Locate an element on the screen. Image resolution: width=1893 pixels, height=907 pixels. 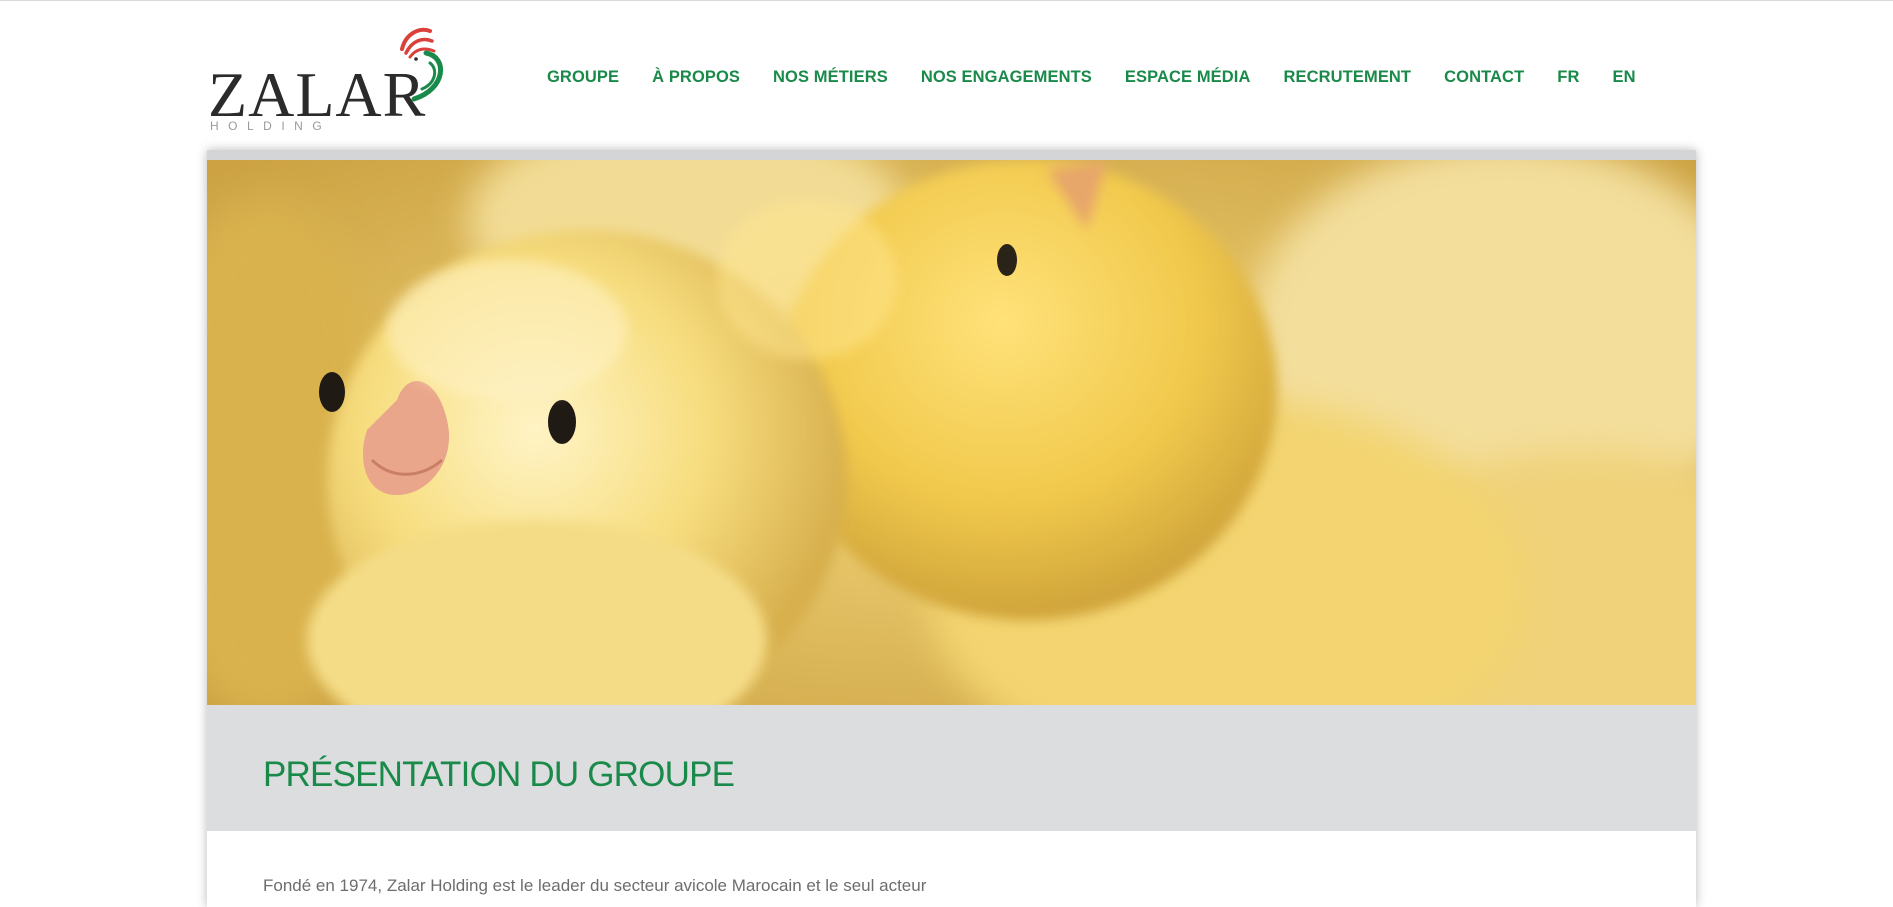
title-band: PRÉSENTATION DU GROUPE is located at coordinates (951, 768).